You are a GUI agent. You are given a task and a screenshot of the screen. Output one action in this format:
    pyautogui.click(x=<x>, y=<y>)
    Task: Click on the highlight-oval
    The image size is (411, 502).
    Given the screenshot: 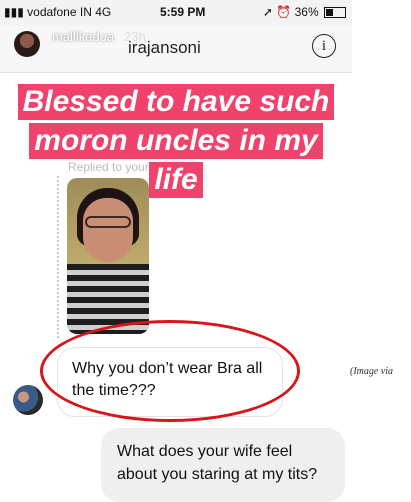 What is the action you would take?
    pyautogui.click(x=170, y=371)
    